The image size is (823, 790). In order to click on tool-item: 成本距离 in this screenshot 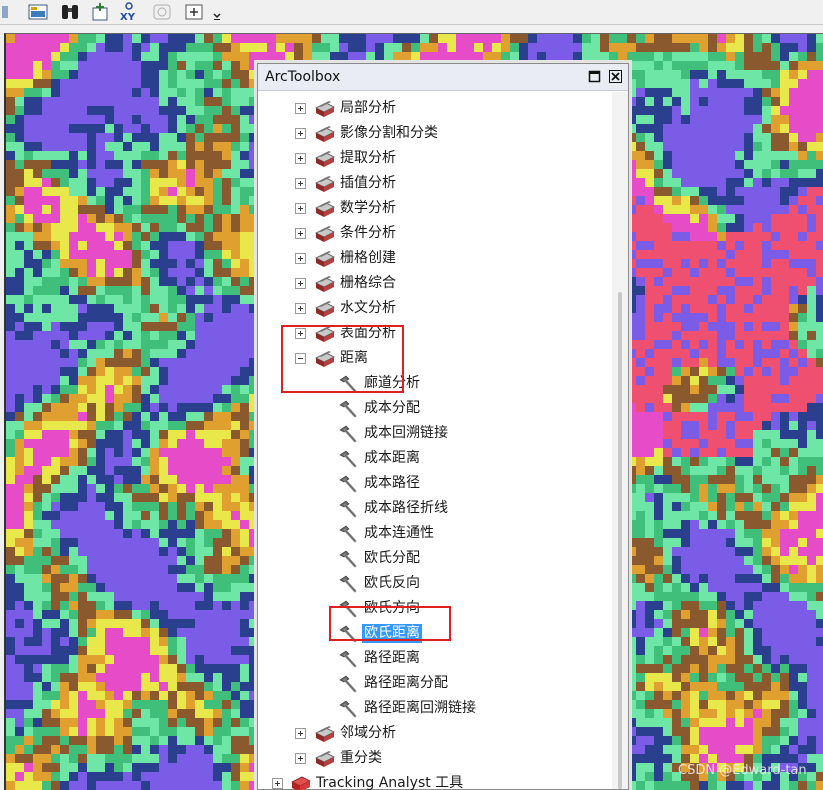, I will do `click(435, 458)`.